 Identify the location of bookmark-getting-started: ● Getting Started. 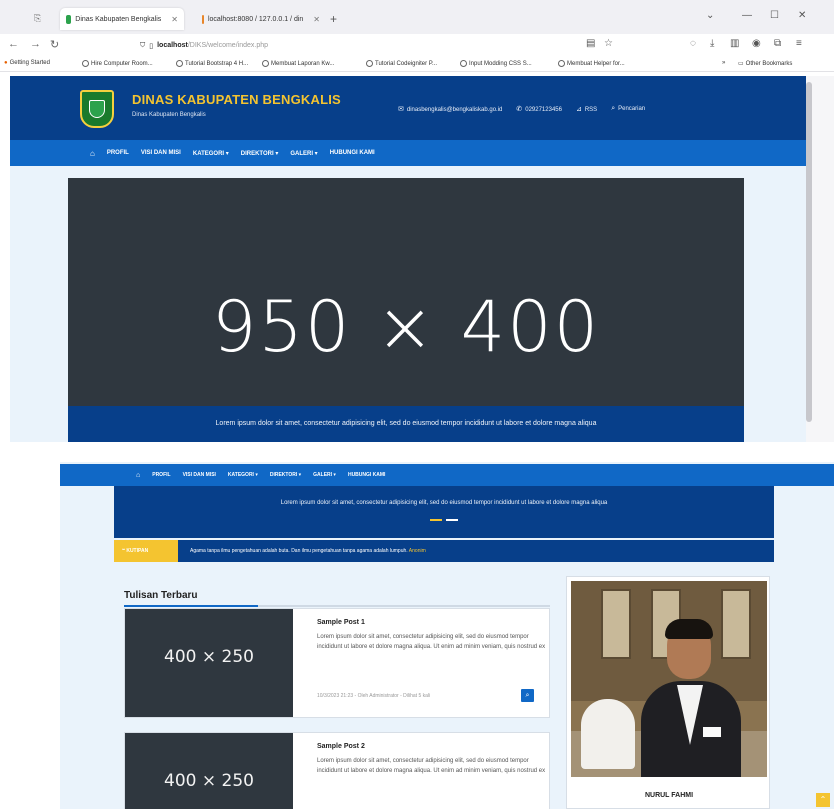
(27, 63).